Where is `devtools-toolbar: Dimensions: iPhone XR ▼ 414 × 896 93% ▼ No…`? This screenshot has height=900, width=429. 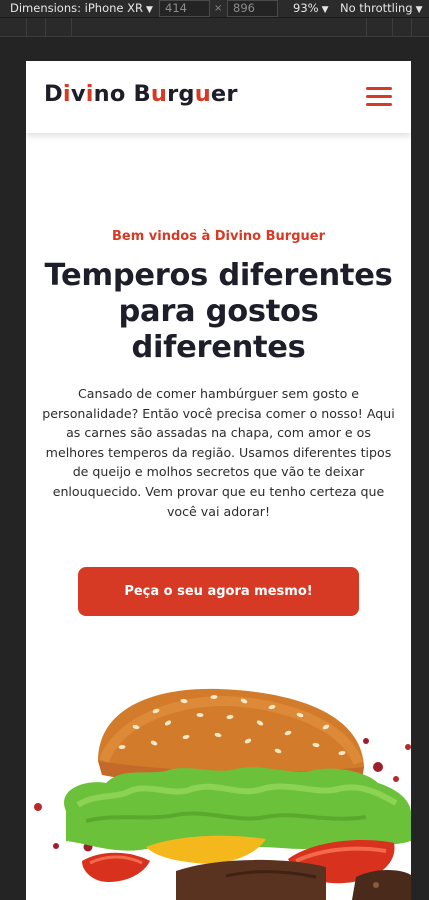 devtools-toolbar: Dimensions: iPhone XR ▼ 414 × 896 93% ▼ No… is located at coordinates (214, 9).